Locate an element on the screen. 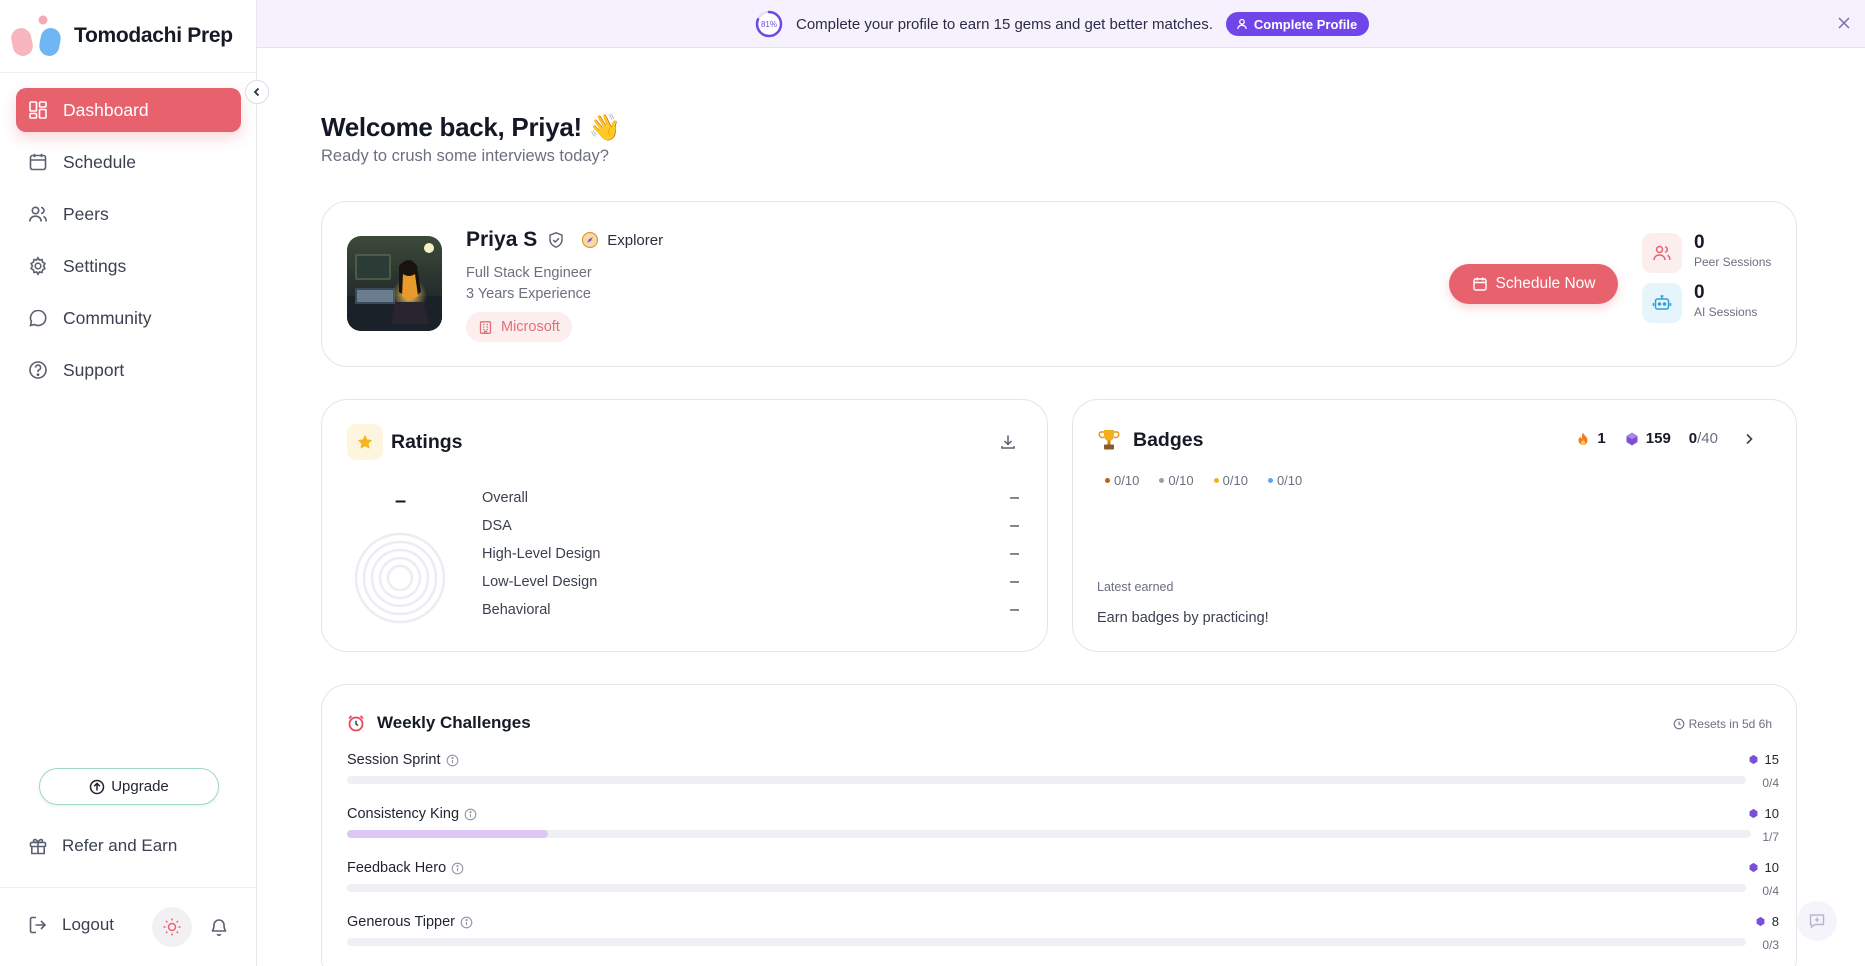  challenge-name: Feedback Hero is located at coordinates (397, 868).